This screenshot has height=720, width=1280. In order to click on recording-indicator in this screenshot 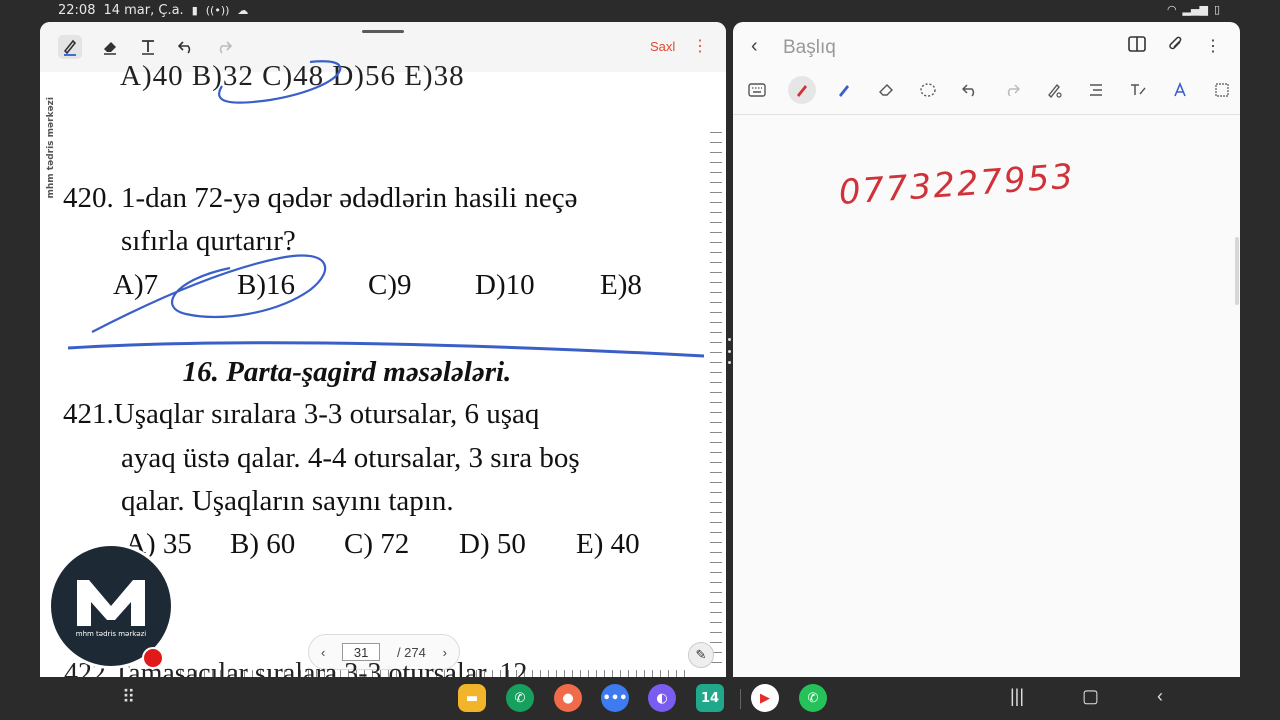, I will do `click(153, 658)`.